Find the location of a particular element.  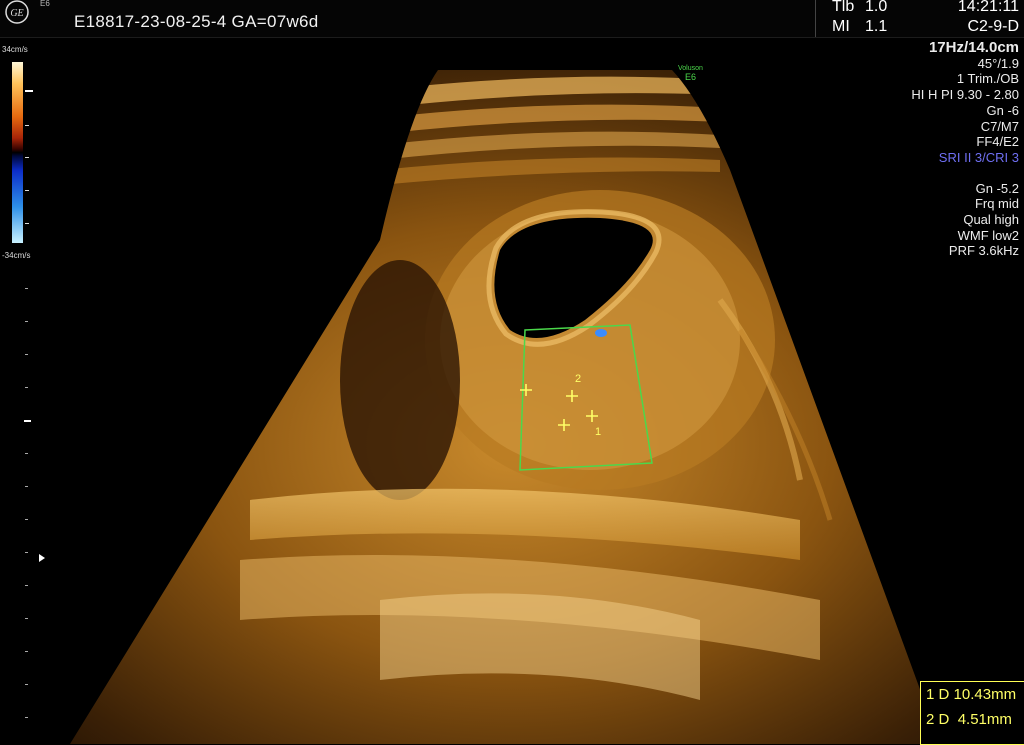

ge-logo-icon: GE is located at coordinates (17, 12).